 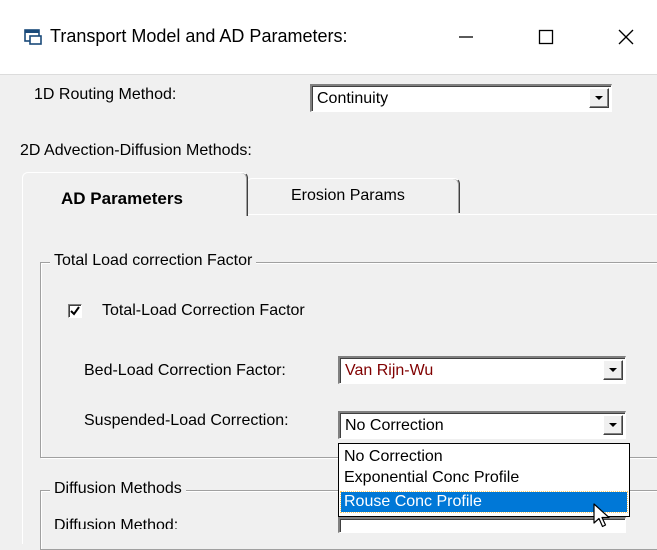 I want to click on total-load-checkbox-label: Total-Load Correction Factor, so click(x=203, y=311).